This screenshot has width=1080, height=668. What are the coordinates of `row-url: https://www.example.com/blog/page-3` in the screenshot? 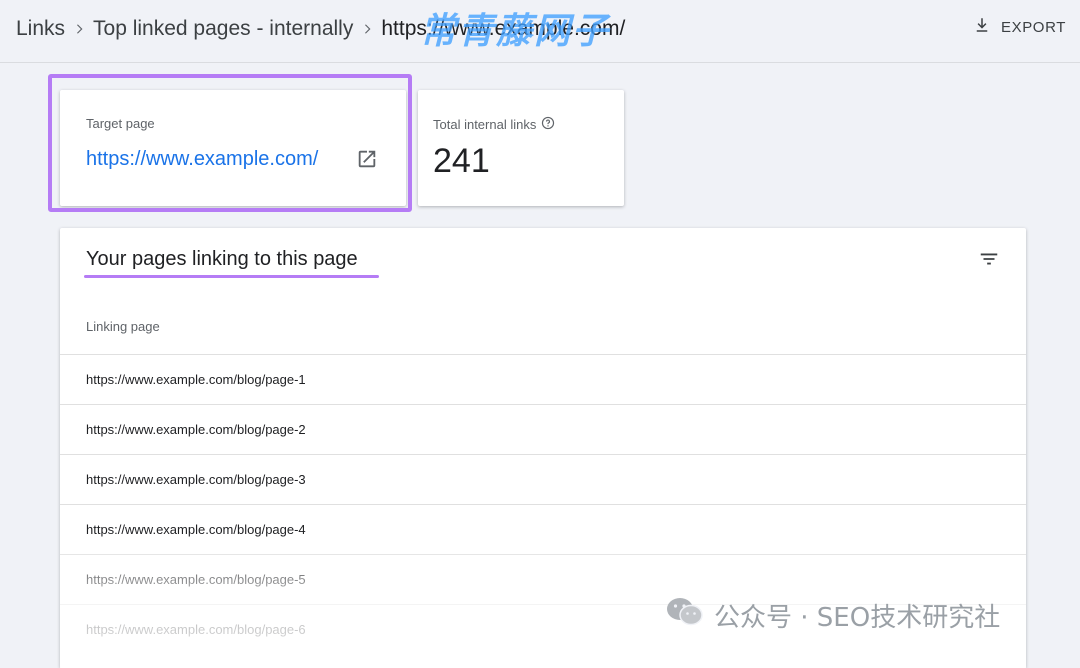 It's located at (196, 479).